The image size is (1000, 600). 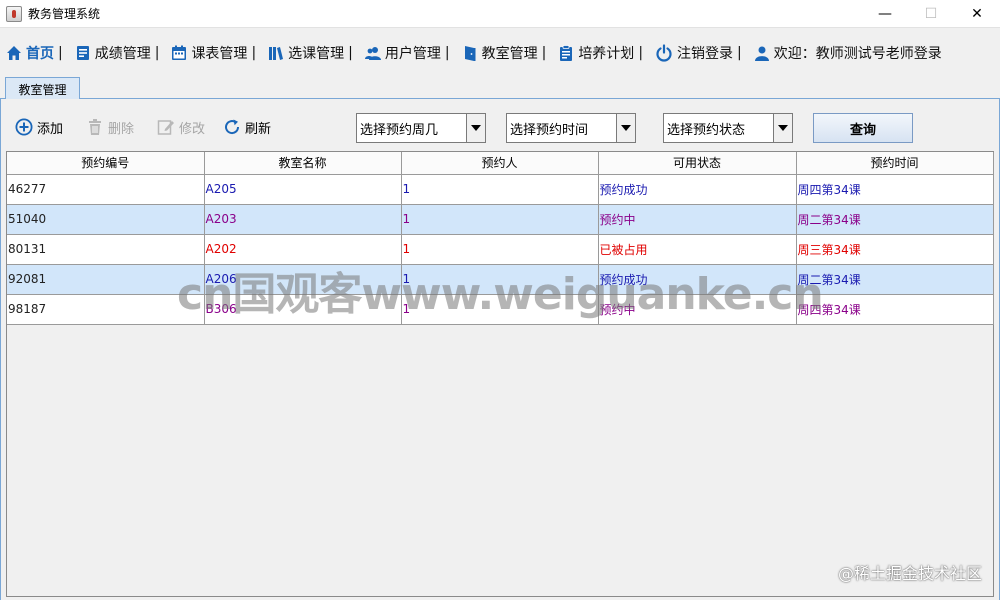 What do you see at coordinates (895, 163) in the screenshot?
I see `column-header-time: 预约时间` at bounding box center [895, 163].